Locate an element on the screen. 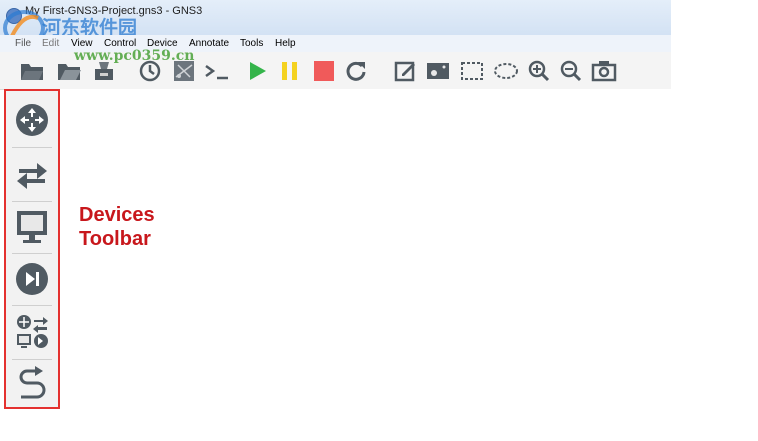 The width and height of the screenshot is (758, 441). insert-picture-icon is located at coordinates (438, 71).